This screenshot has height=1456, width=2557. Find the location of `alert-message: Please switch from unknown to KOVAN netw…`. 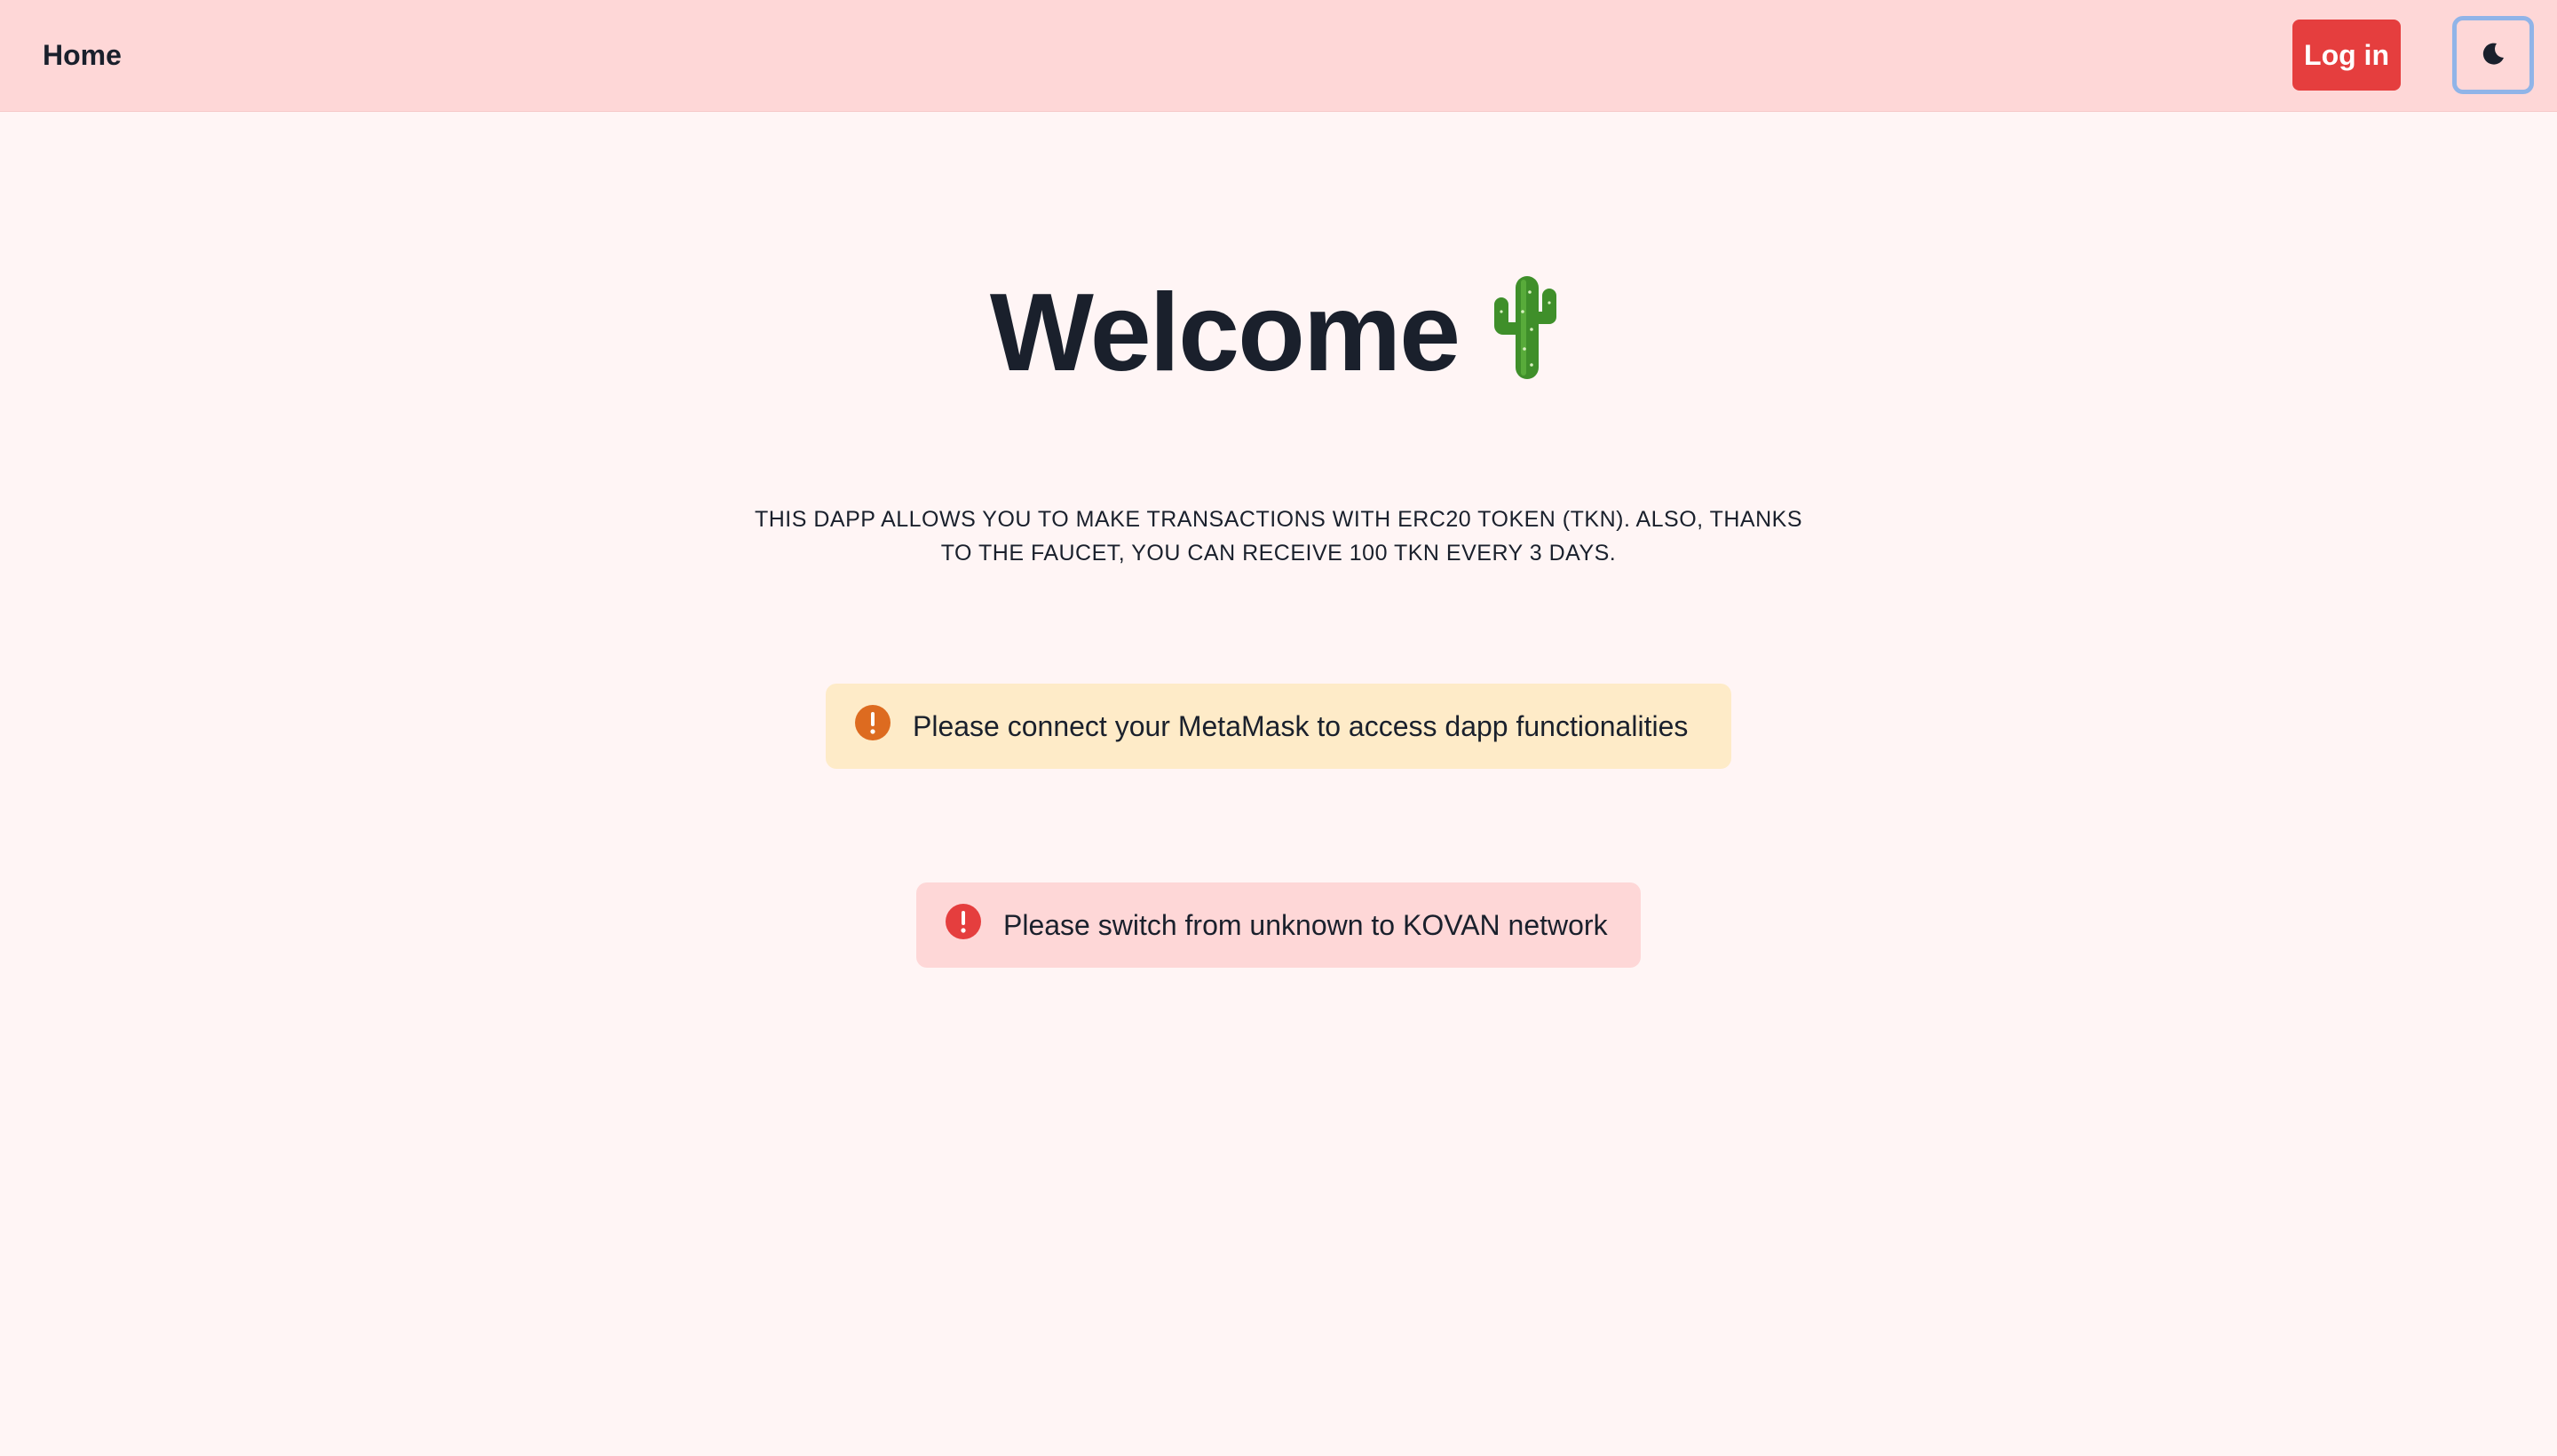

alert-message: Please switch from unknown to KOVAN netw… is located at coordinates (1305, 924).